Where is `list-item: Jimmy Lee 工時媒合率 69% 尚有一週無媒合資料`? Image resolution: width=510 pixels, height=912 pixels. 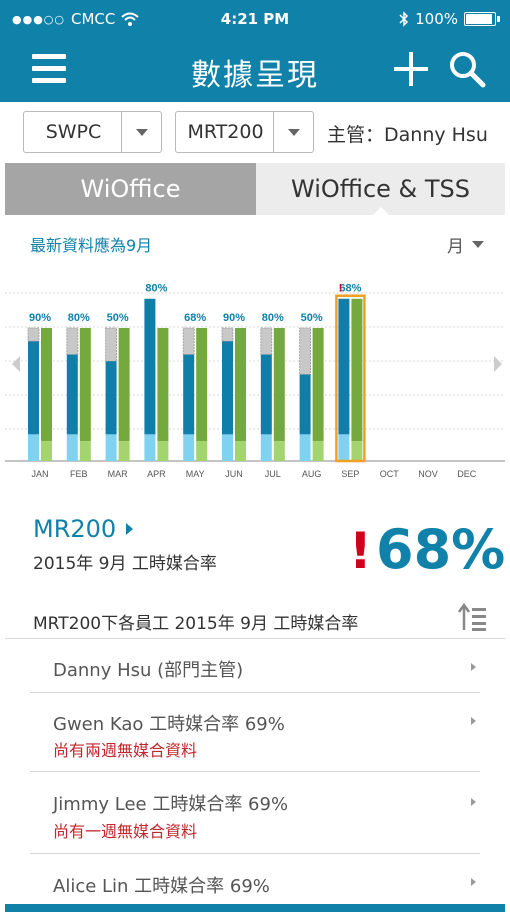 list-item: Jimmy Lee 工時媒合率 69% 尚有一週無媒合資料 is located at coordinates (255, 813).